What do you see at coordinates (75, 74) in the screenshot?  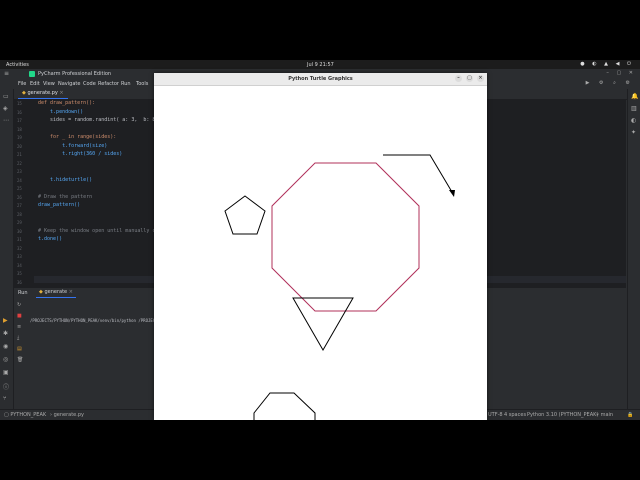 I see `ide-title: PyCharm Professional Edition` at bounding box center [75, 74].